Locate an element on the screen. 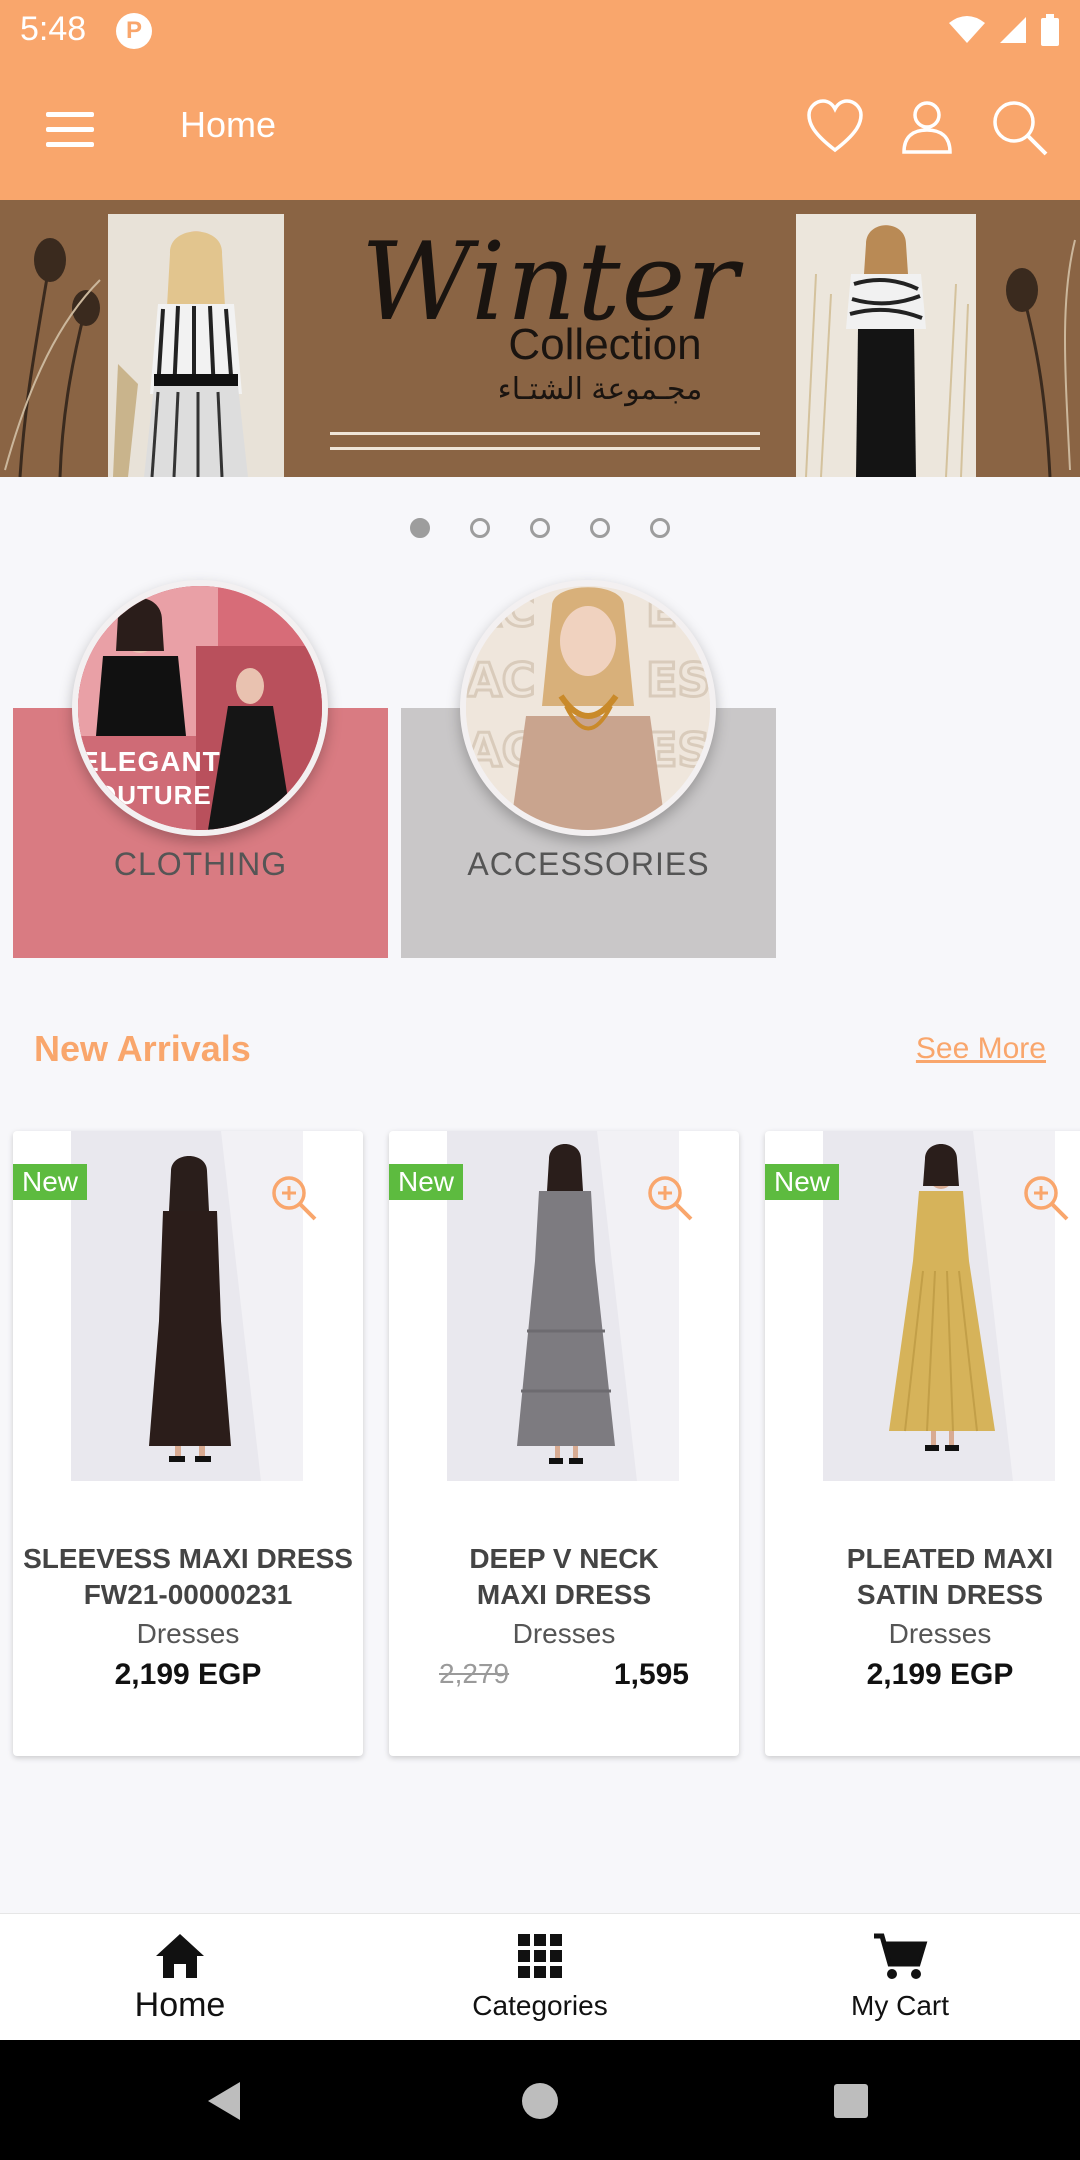  account-user-icon is located at coordinates (927, 127).